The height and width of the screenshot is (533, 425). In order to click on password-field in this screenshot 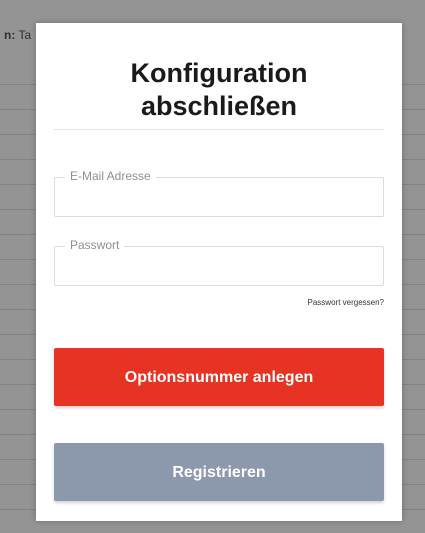, I will do `click(219, 266)`.